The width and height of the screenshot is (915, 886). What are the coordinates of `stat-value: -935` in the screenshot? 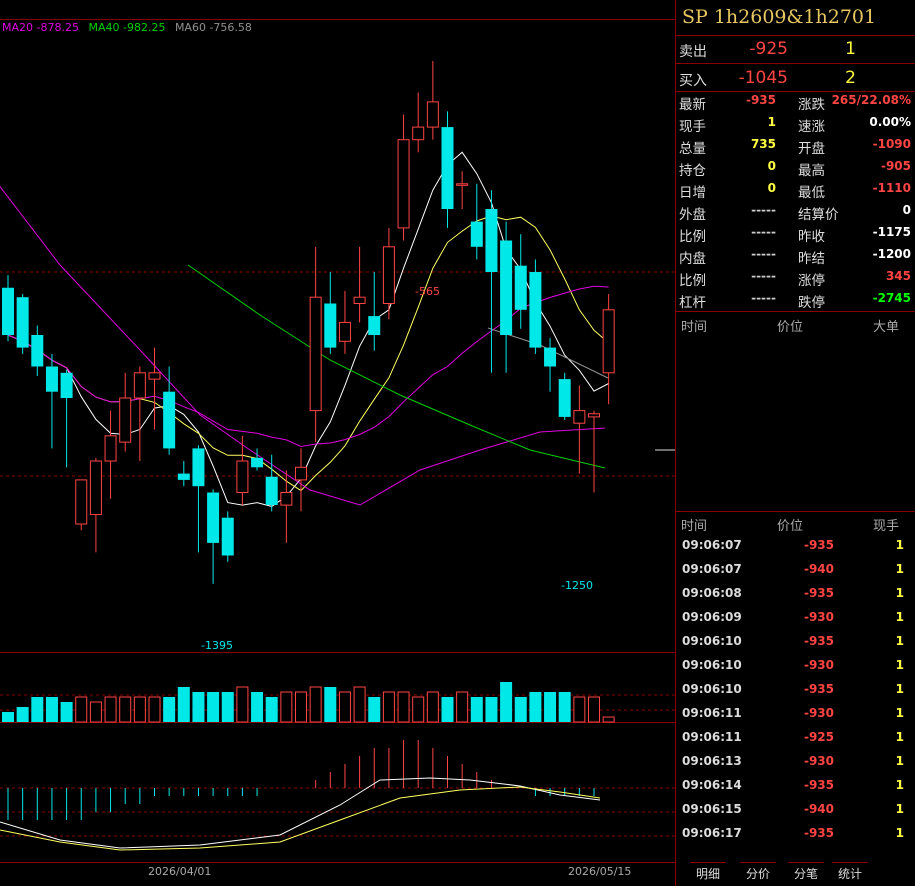 It's located at (760, 100).